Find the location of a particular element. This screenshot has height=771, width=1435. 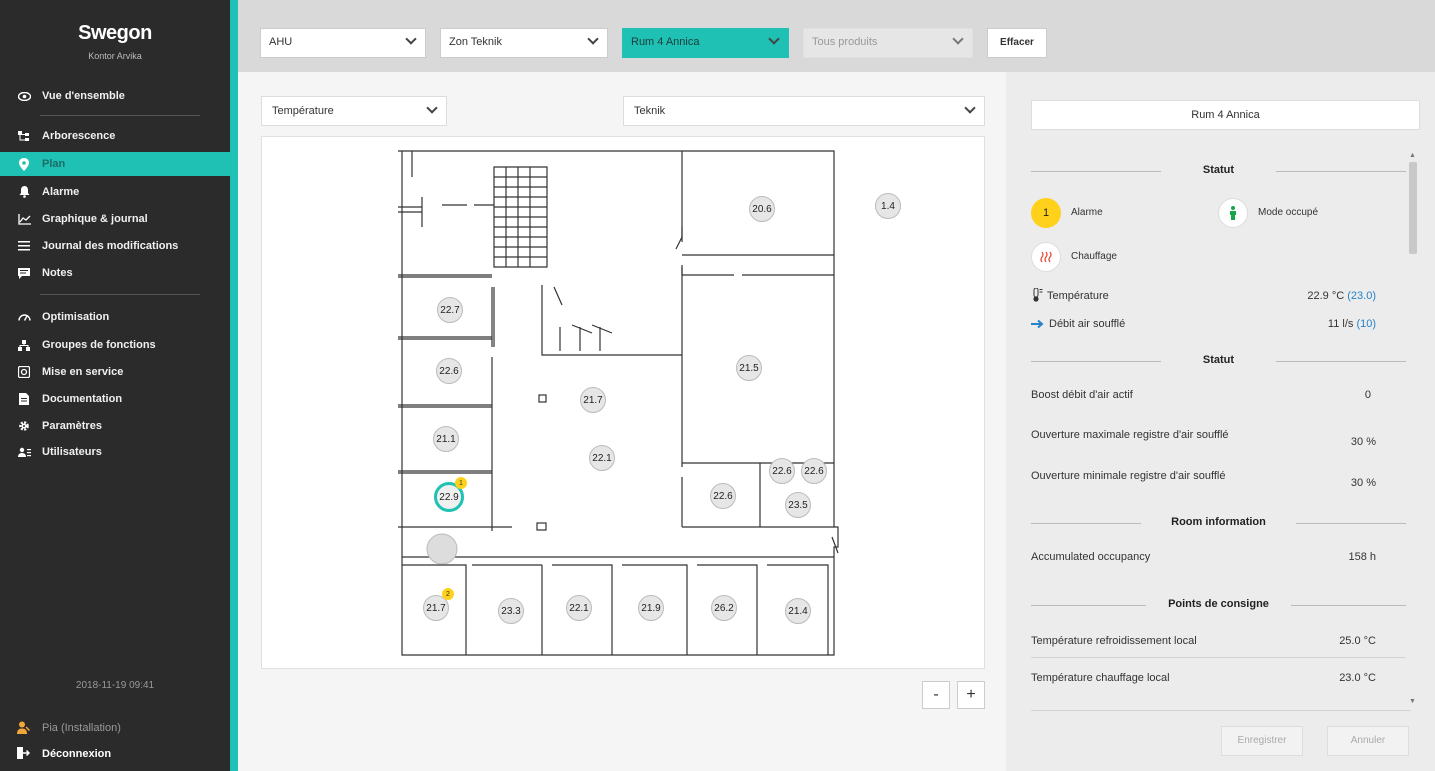

nav-journal-modifications: Journal des modifications is located at coordinates (115, 246).